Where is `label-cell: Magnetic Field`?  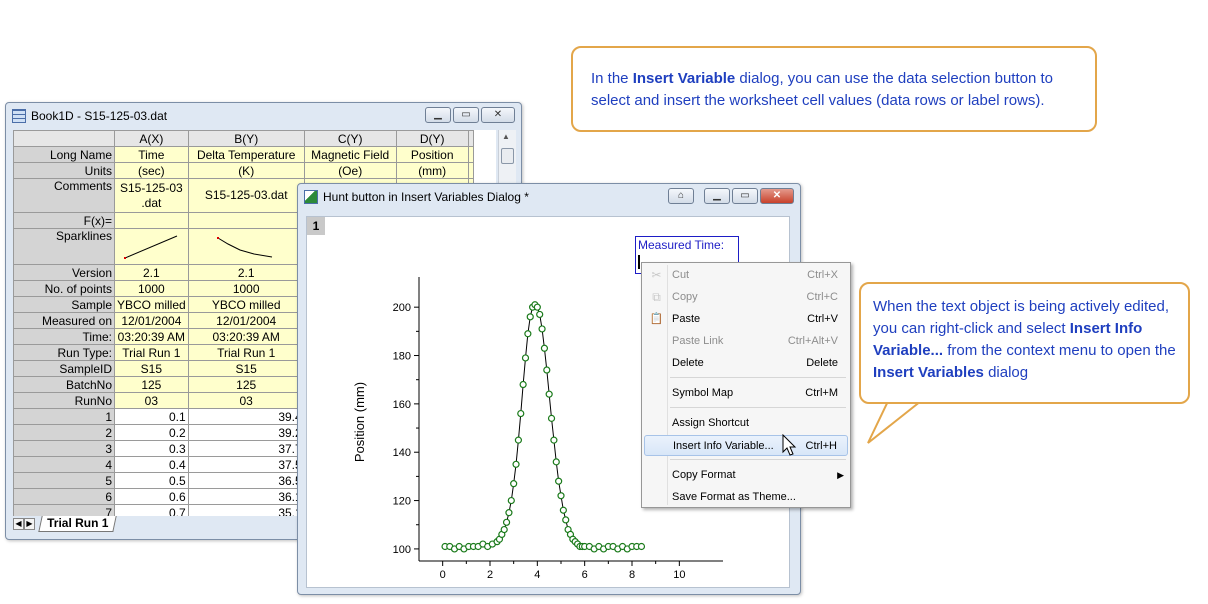
label-cell: Magnetic Field is located at coordinates (350, 154).